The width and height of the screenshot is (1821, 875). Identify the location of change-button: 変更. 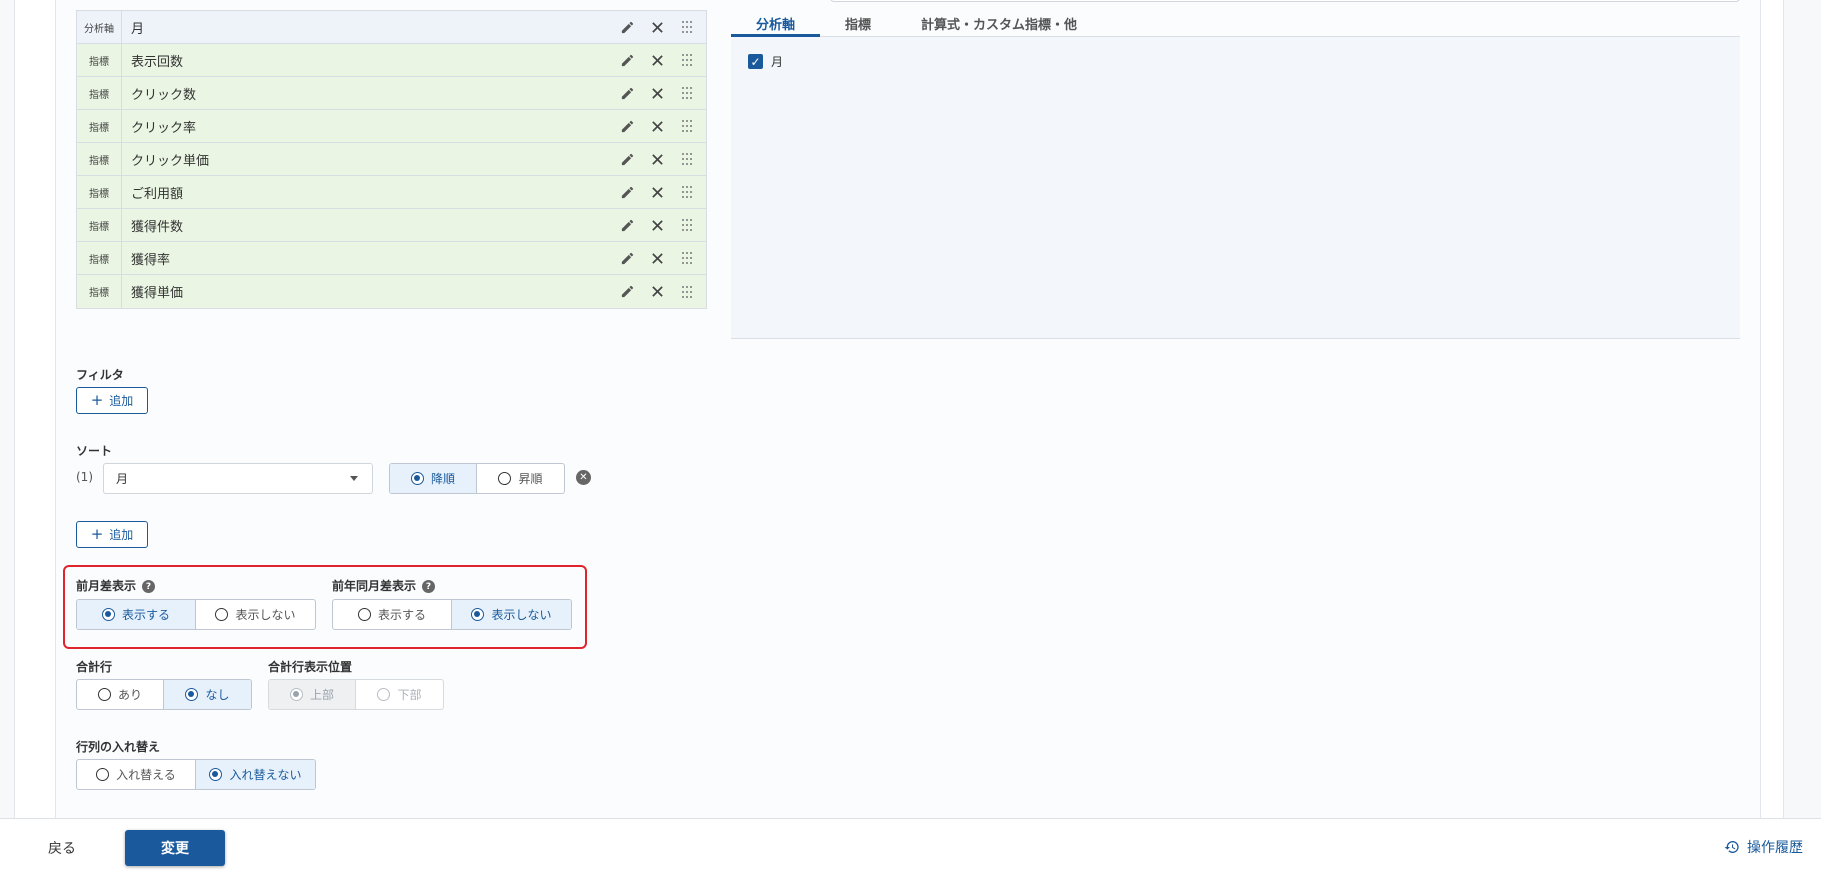
(175, 848).